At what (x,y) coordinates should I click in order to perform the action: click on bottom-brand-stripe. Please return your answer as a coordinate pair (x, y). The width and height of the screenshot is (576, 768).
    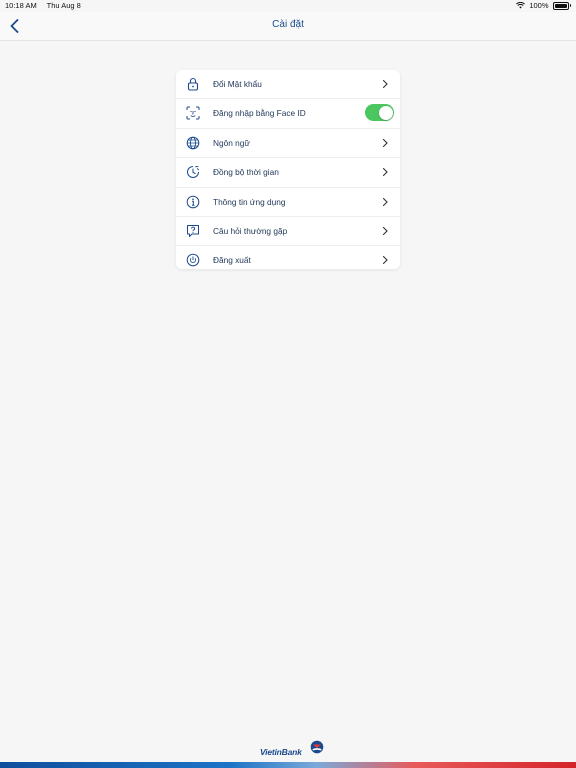
    Looking at the image, I should click on (288, 765).